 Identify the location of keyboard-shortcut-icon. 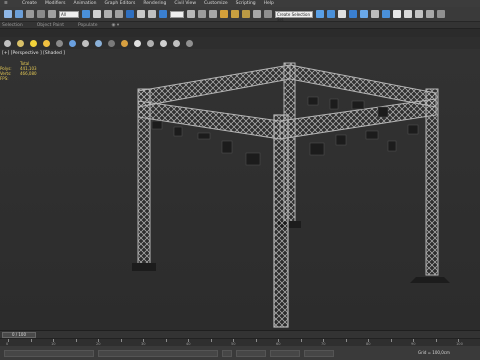
(213, 14).